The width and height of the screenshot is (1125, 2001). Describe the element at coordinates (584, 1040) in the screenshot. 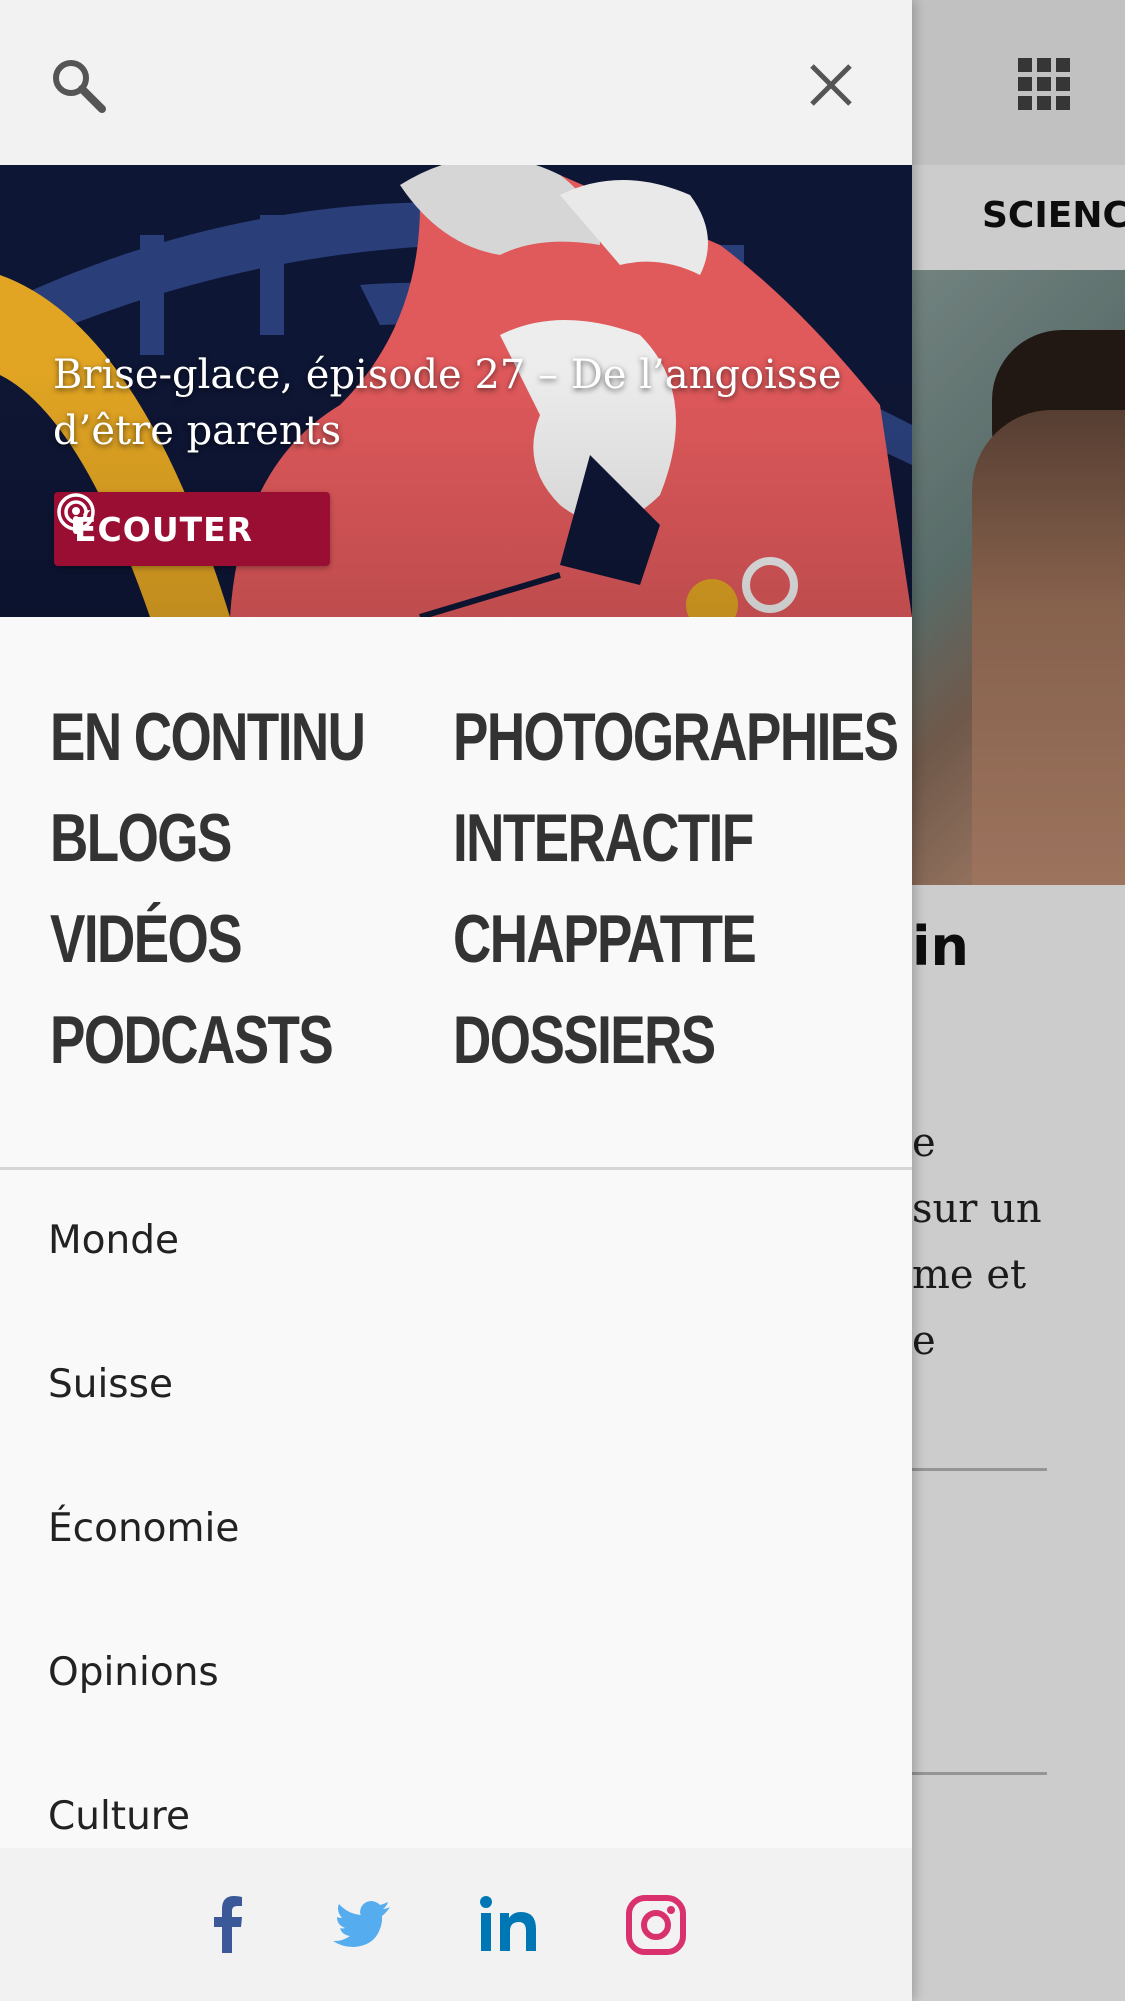

I see `nav-dossiers: DOSSIERS` at that location.